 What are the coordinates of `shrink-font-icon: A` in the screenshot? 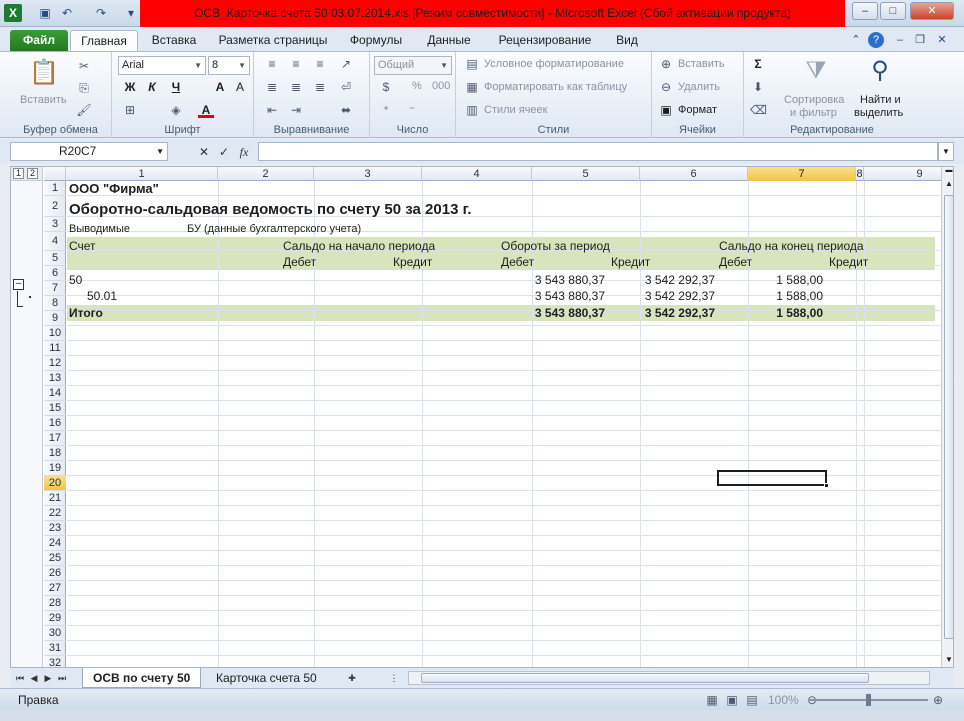 It's located at (240, 87).